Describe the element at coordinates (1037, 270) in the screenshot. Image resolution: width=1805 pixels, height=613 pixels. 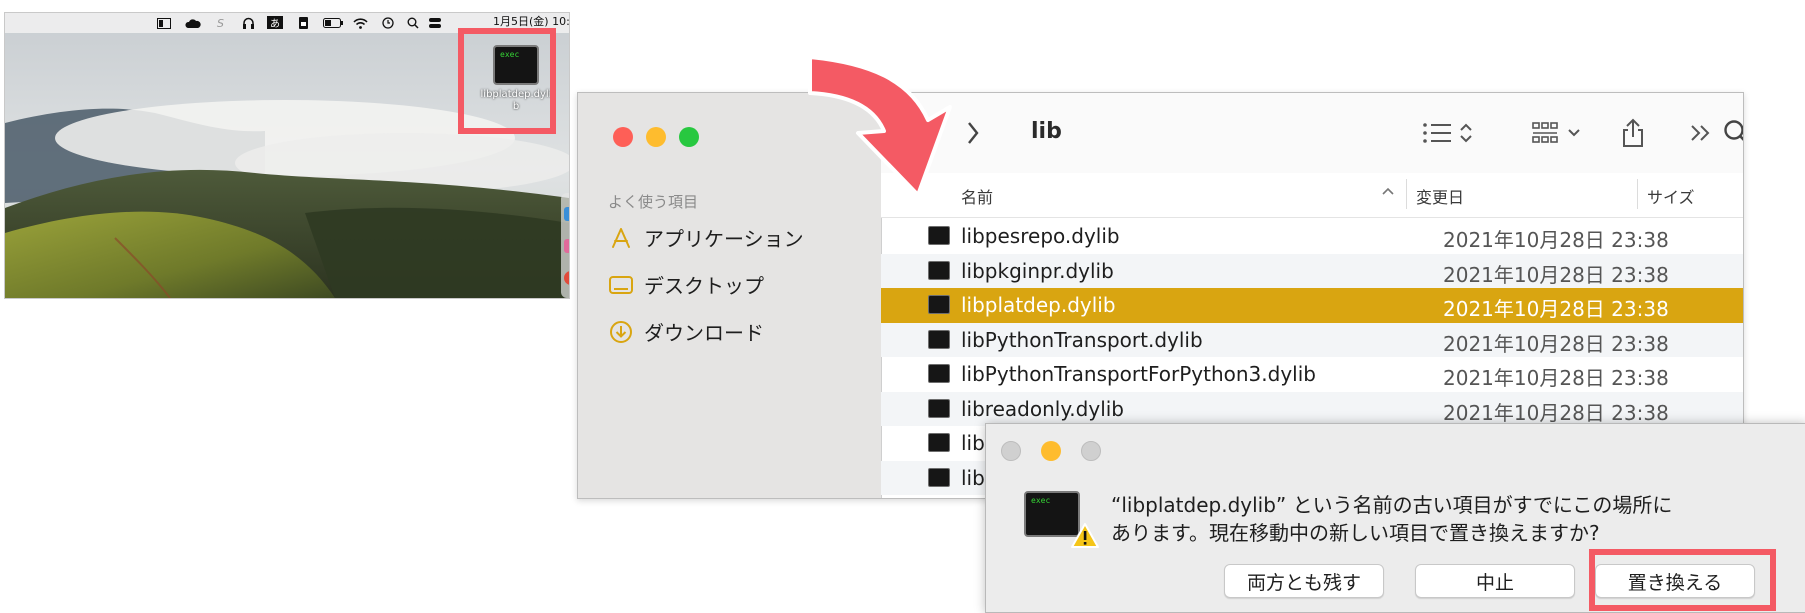
I see `file-name: libpkginpr.dylib` at that location.